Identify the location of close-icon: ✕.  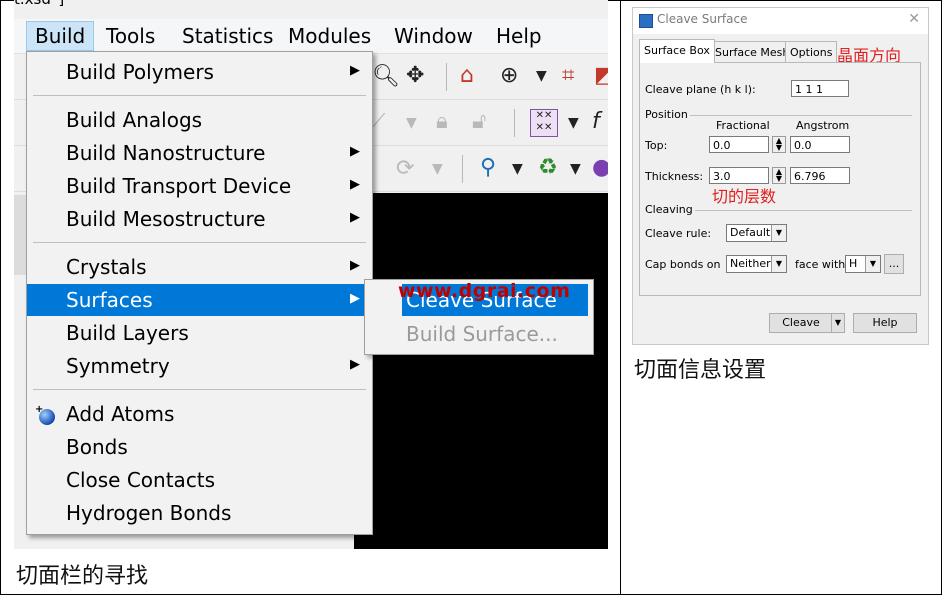
(914, 19).